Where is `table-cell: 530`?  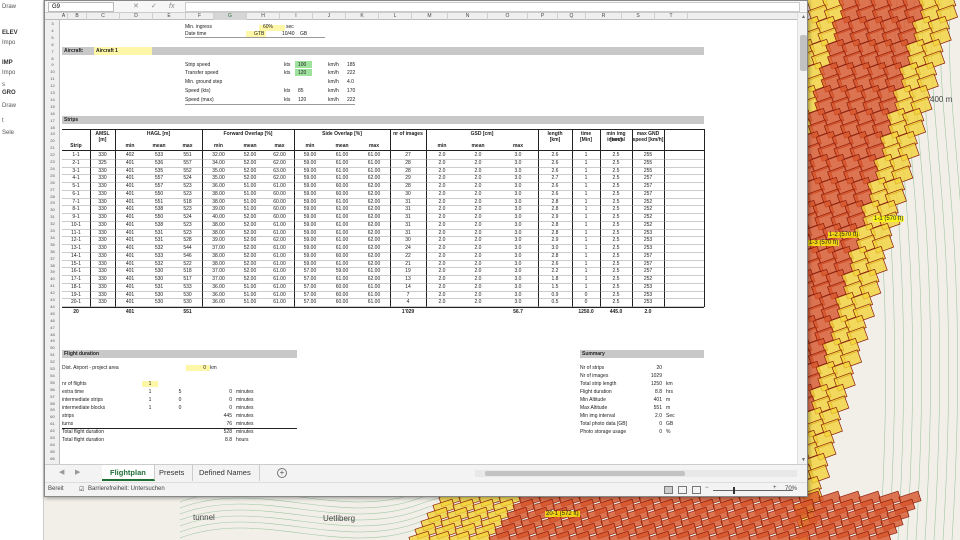
table-cell: 530 is located at coordinates (187, 295).